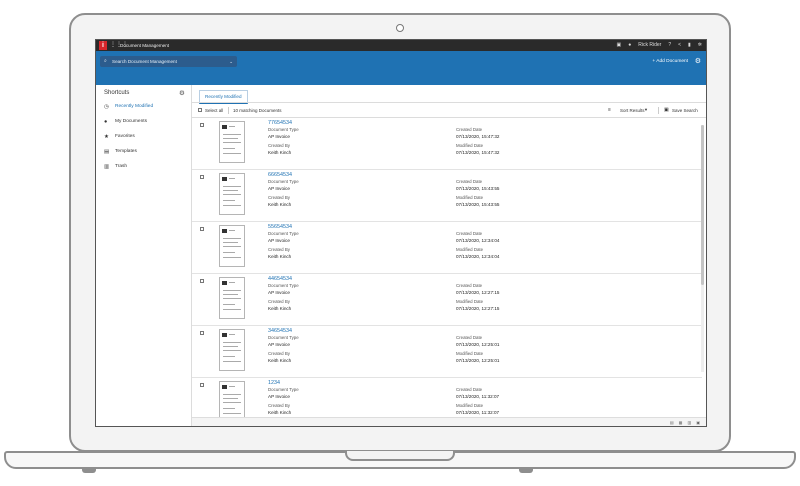 The width and height of the screenshot is (800, 486). Describe the element at coordinates (619, 45) in the screenshot. I see `inbox-icon: ▣` at that location.